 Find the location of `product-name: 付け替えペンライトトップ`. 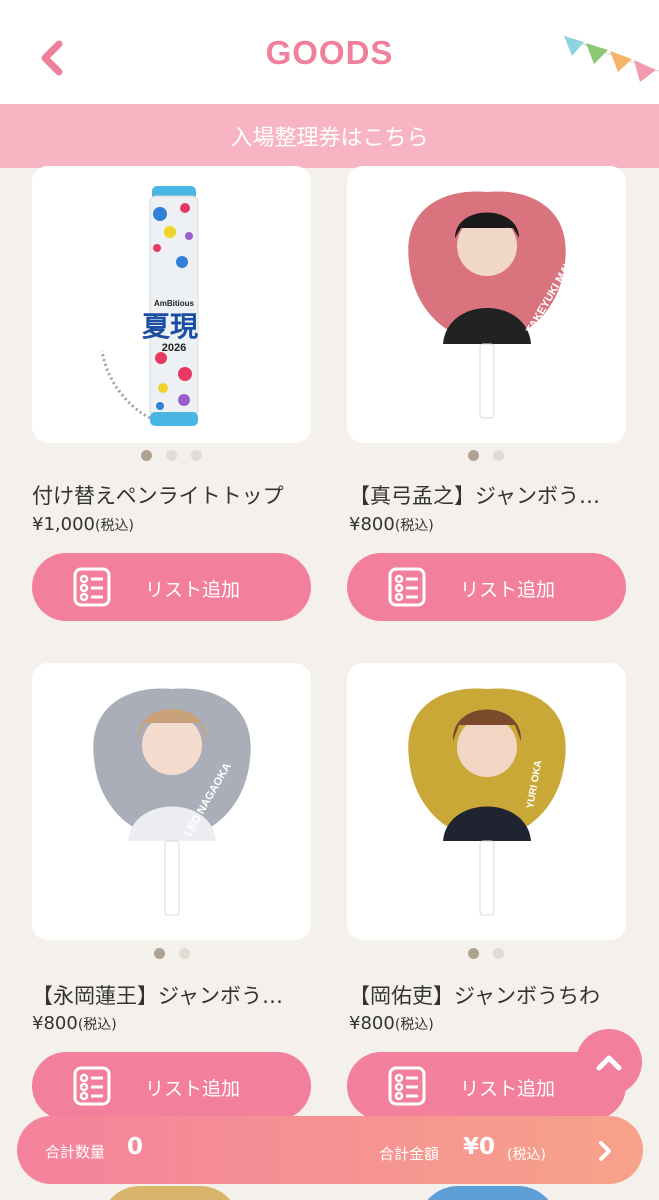

product-name: 付け替えペンライトトップ is located at coordinates (158, 496).